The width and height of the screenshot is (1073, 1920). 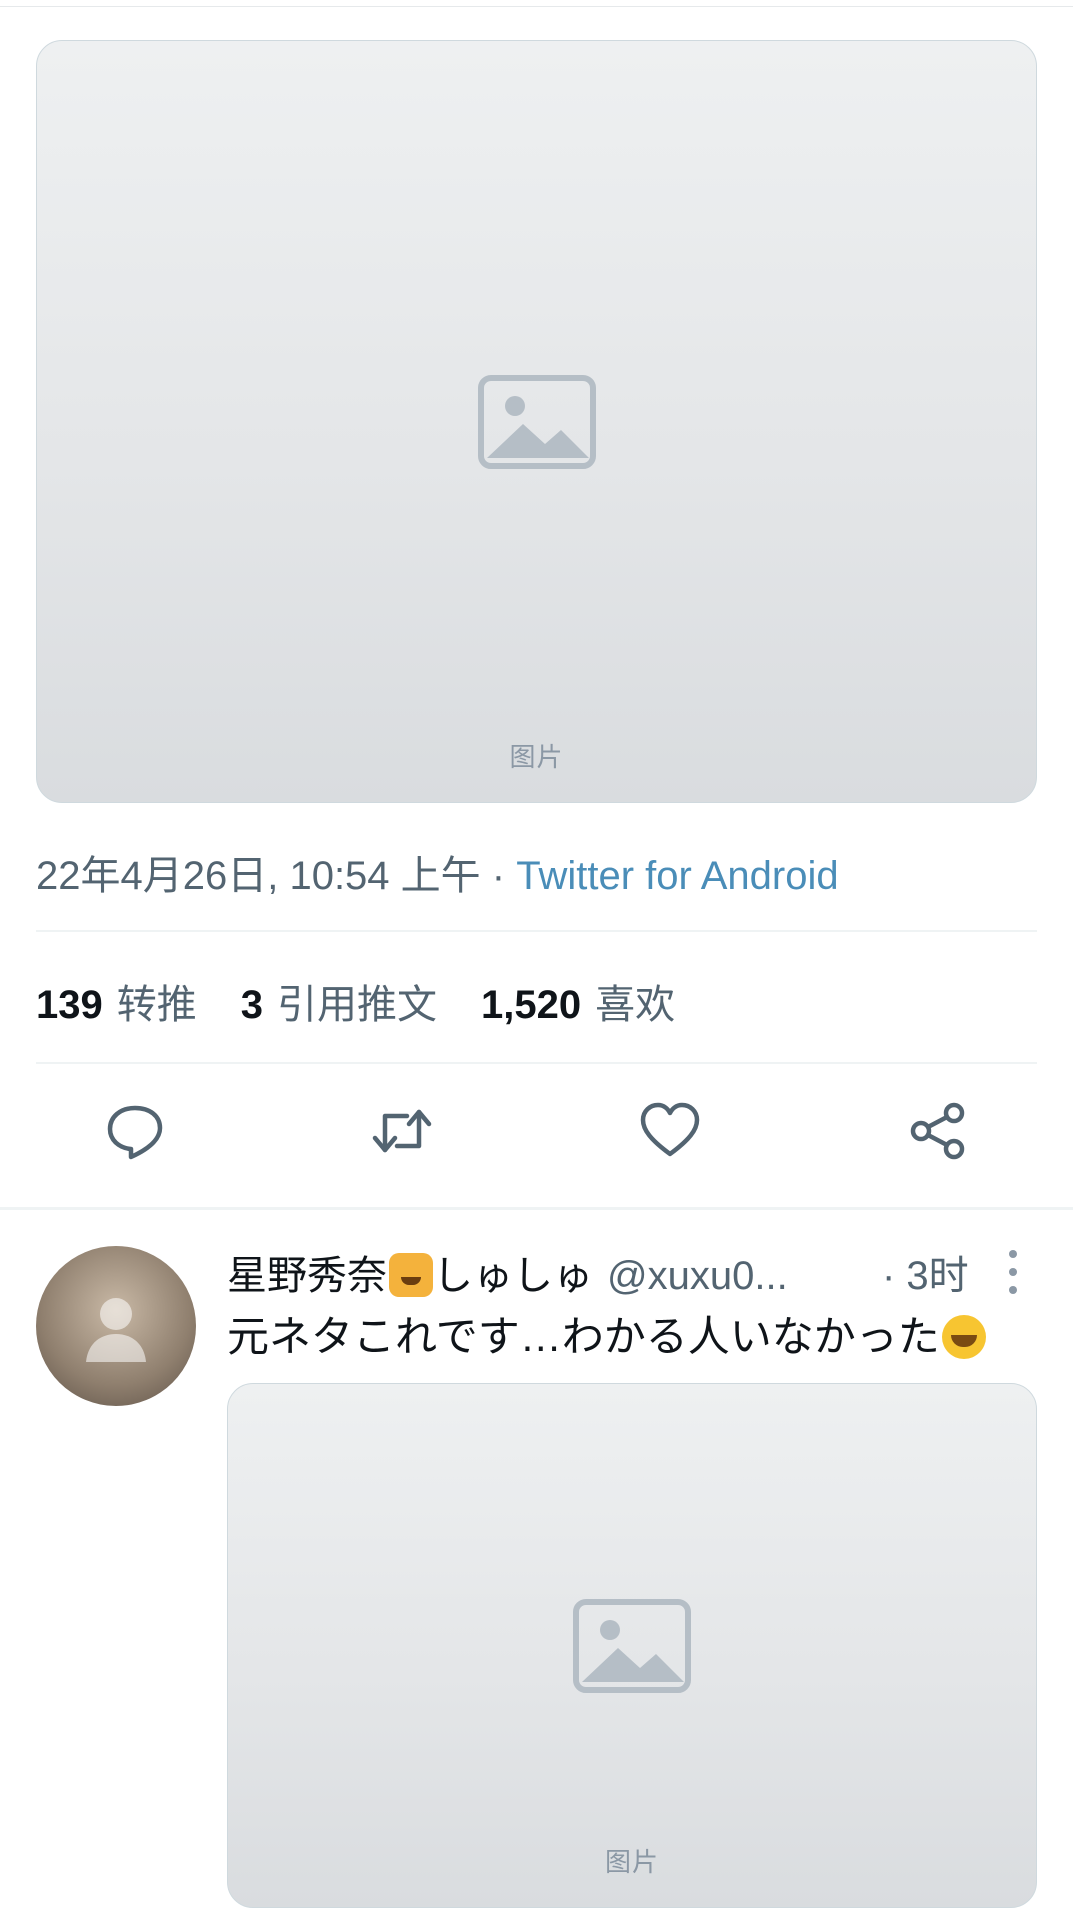 I want to click on like-count-label: 喜欢, so click(x=635, y=1005).